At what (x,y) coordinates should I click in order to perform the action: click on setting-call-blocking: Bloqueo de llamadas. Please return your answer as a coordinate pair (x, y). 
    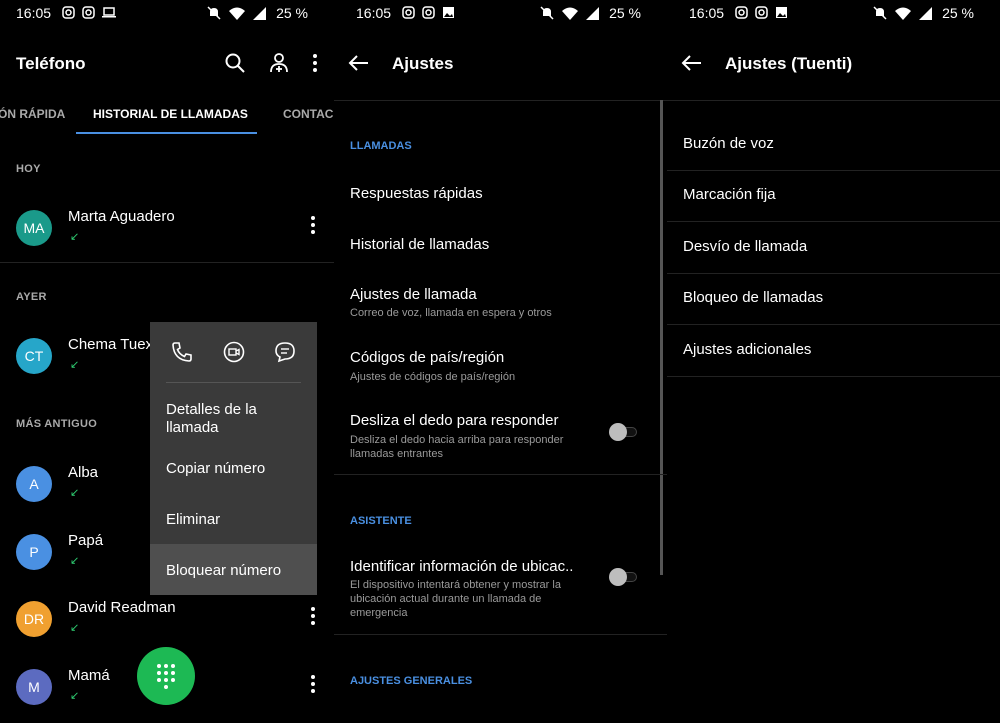
    Looking at the image, I should click on (833, 299).